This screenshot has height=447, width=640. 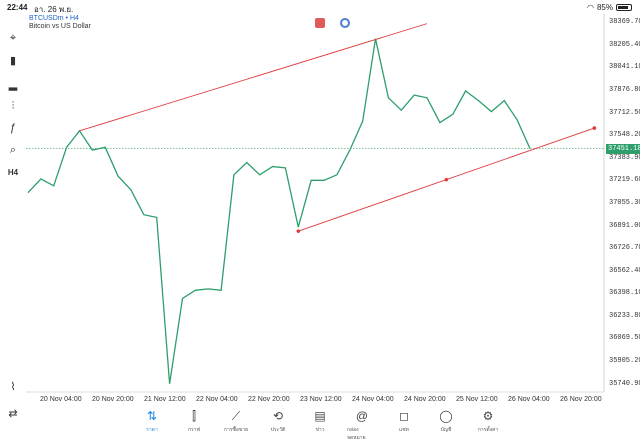 I want to click on time-tick-label: 22 Nov 04:00, so click(x=217, y=399).